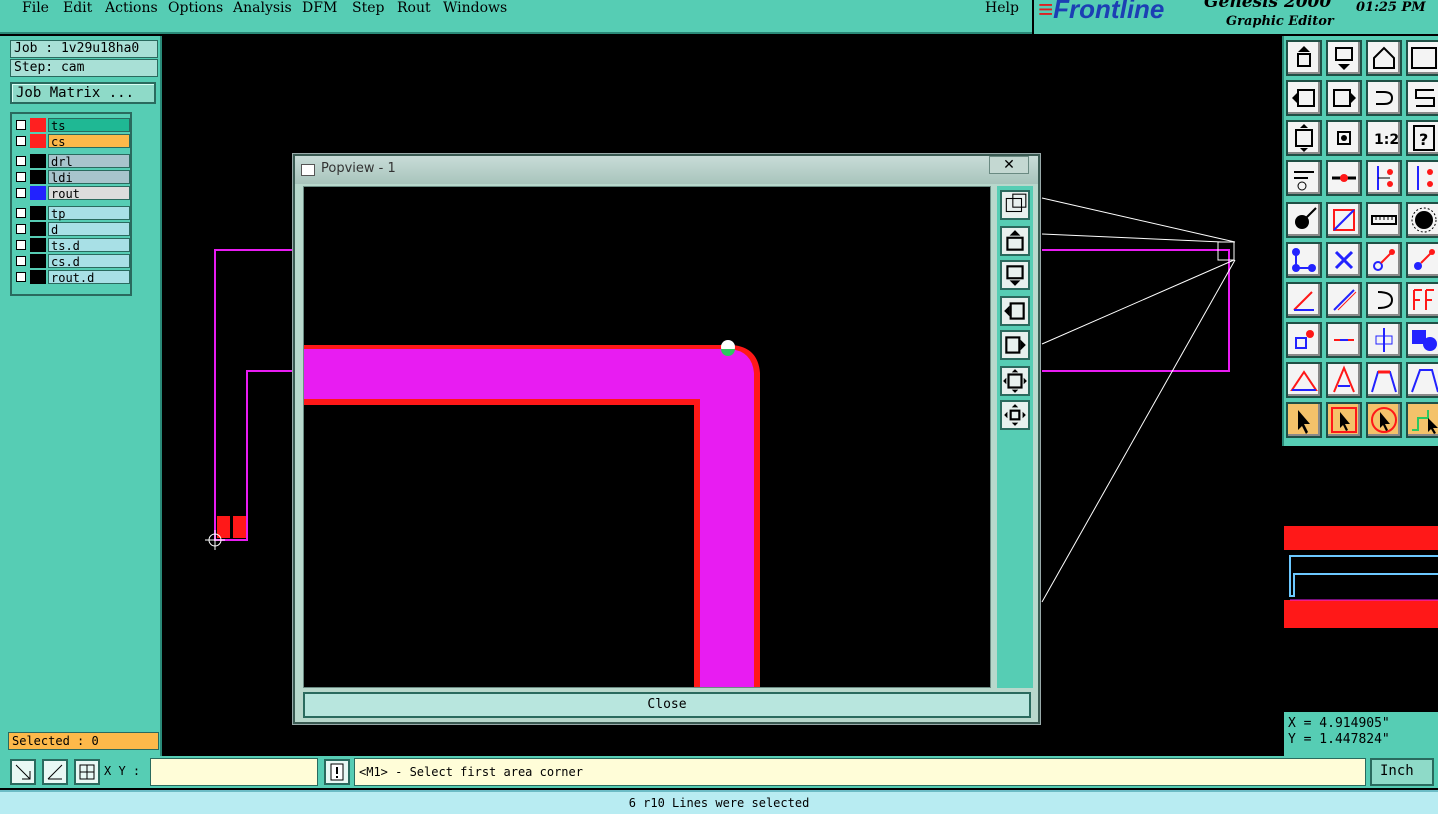 Image resolution: width=1438 pixels, height=814 pixels. Describe the element at coordinates (1384, 138) in the screenshot. I see `scale-button: 1:2` at that location.